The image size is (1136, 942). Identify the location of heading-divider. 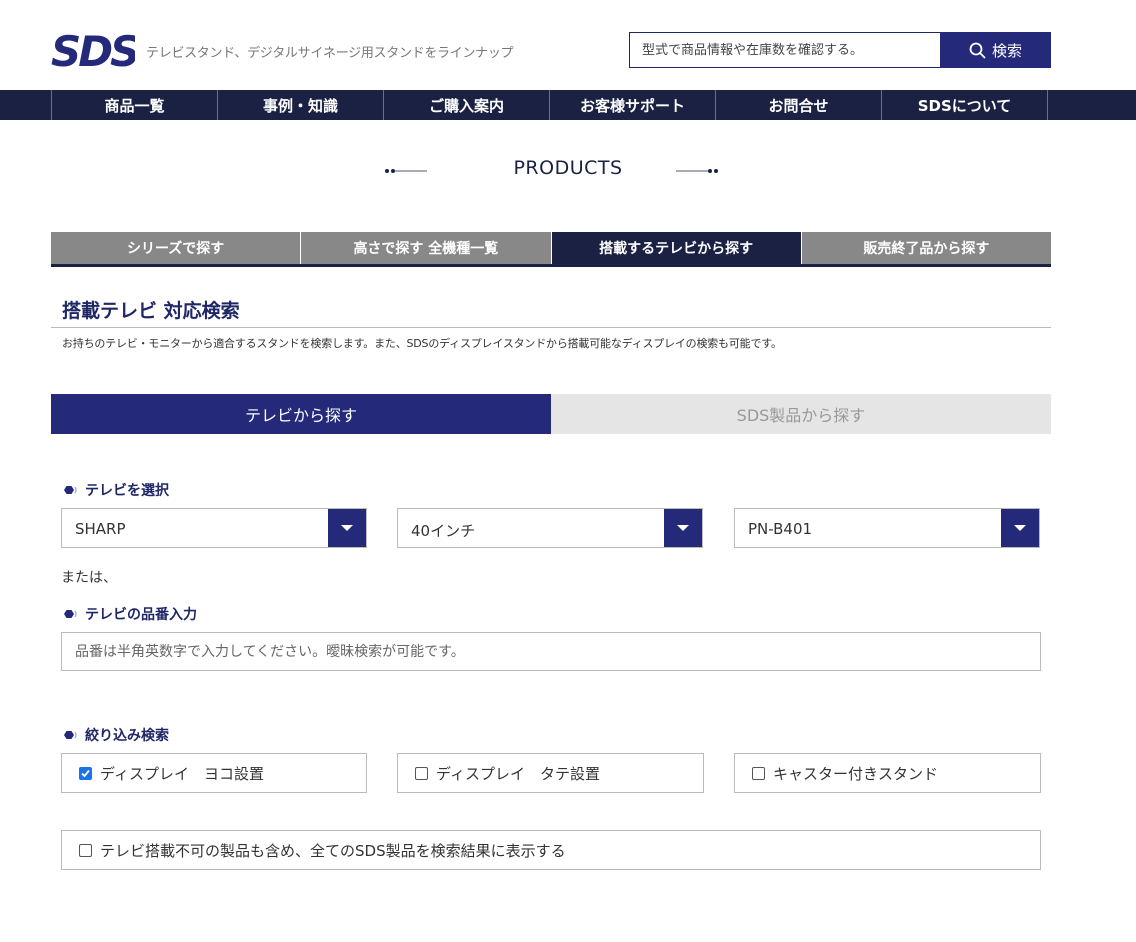
(551, 327).